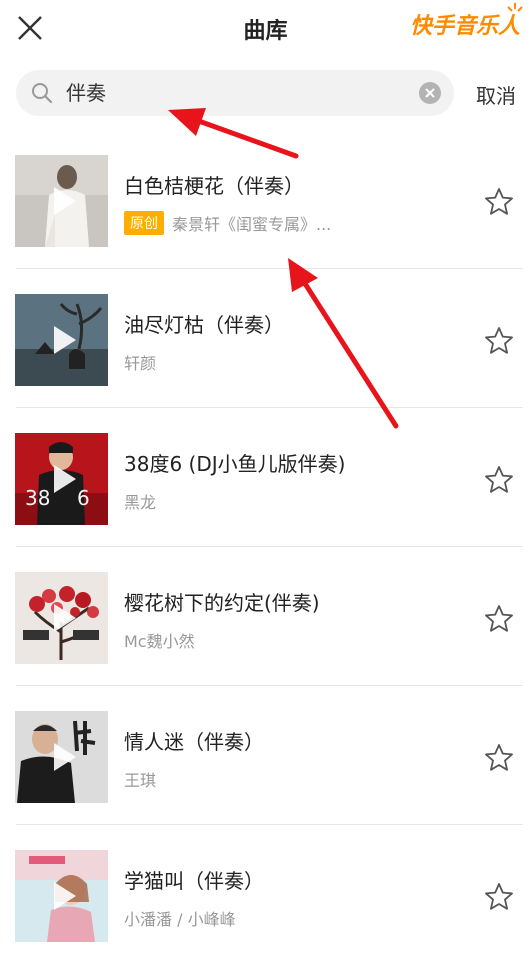 This screenshot has height=964, width=531. Describe the element at coordinates (42, 93) in the screenshot. I see `search-icon` at that location.